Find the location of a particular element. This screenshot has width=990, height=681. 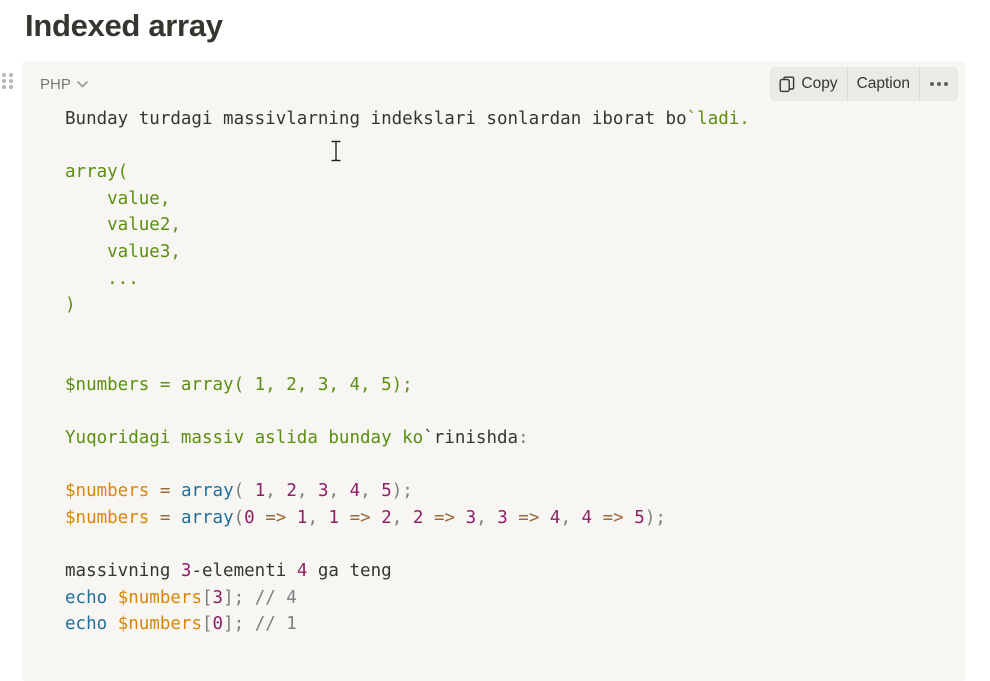

code-token: value, is located at coordinates (118, 198).